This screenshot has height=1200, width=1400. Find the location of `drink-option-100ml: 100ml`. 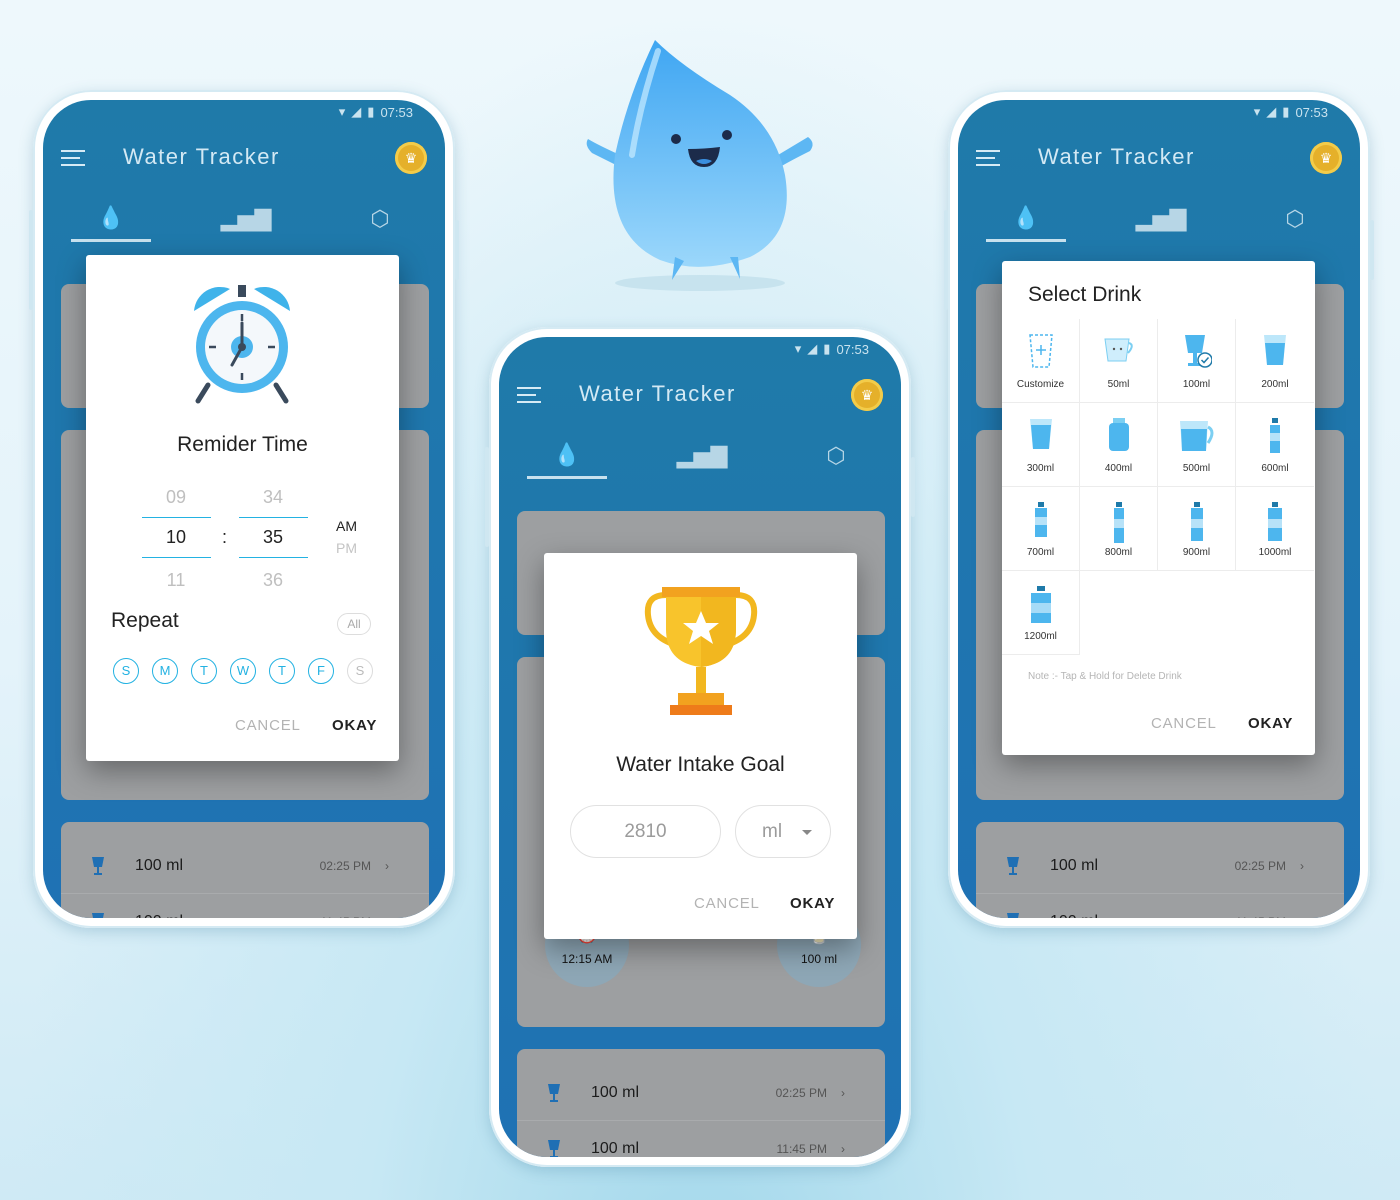

drink-option-100ml: 100ml is located at coordinates (1197, 361).